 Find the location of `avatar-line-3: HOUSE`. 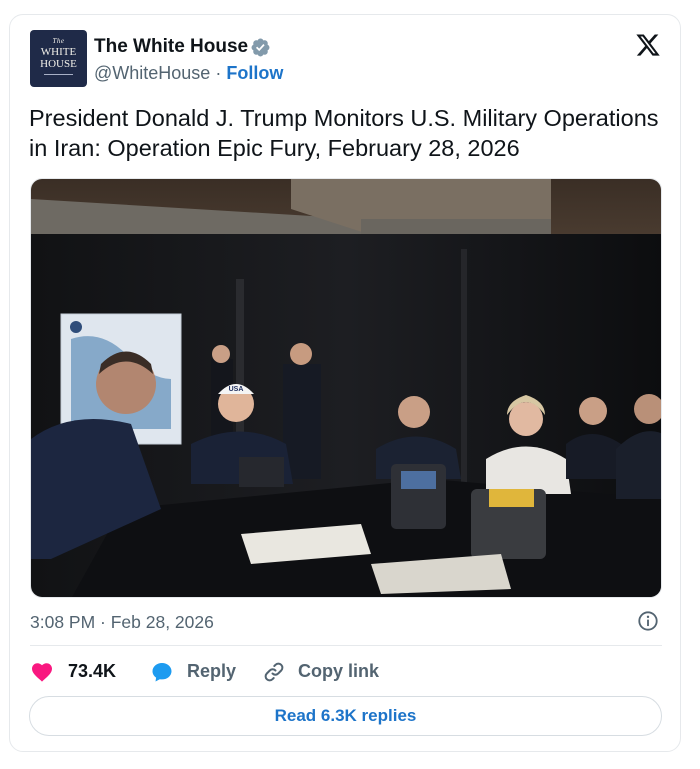

avatar-line-3: HOUSE is located at coordinates (58, 64).